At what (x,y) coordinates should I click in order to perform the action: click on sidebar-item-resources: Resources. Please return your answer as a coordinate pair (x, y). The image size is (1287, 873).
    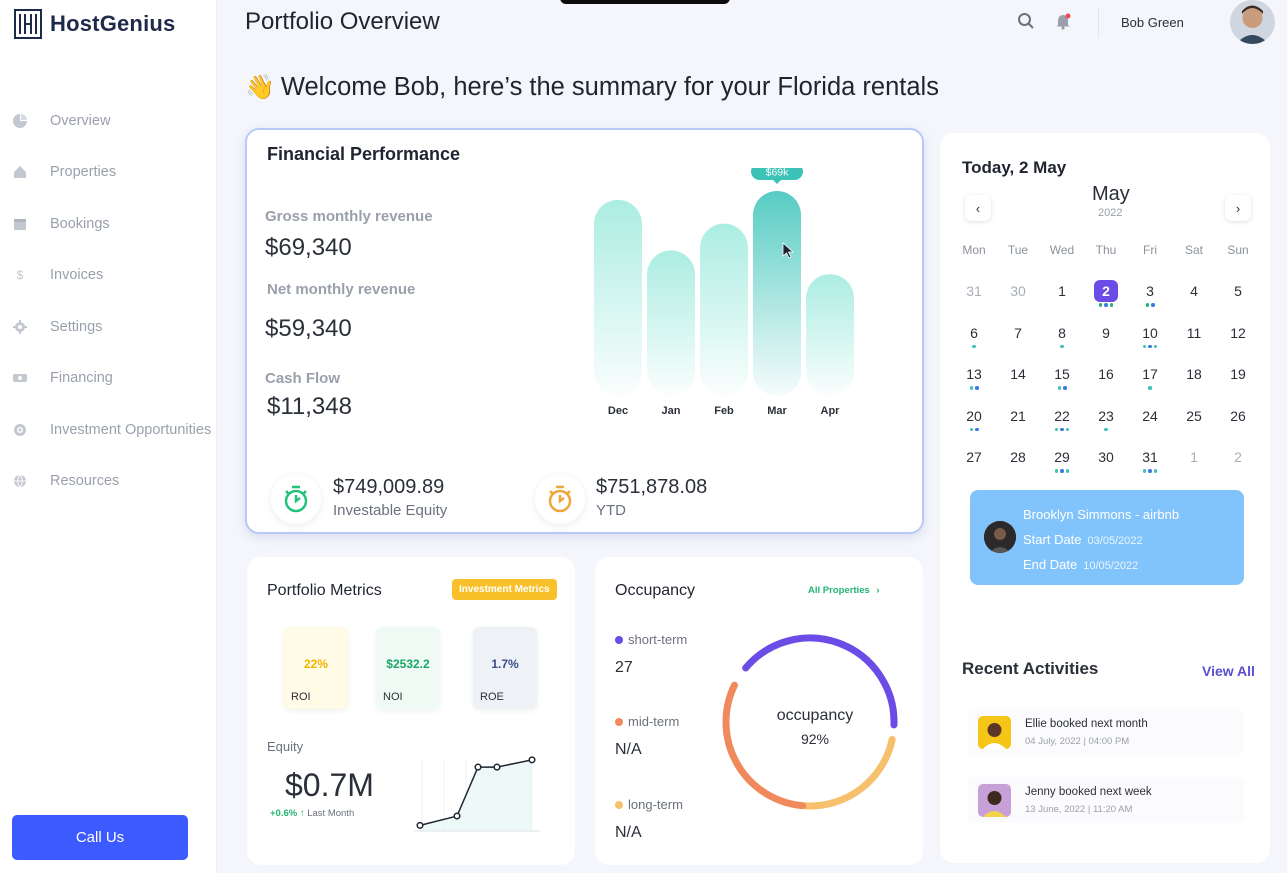
    Looking at the image, I should click on (108, 482).